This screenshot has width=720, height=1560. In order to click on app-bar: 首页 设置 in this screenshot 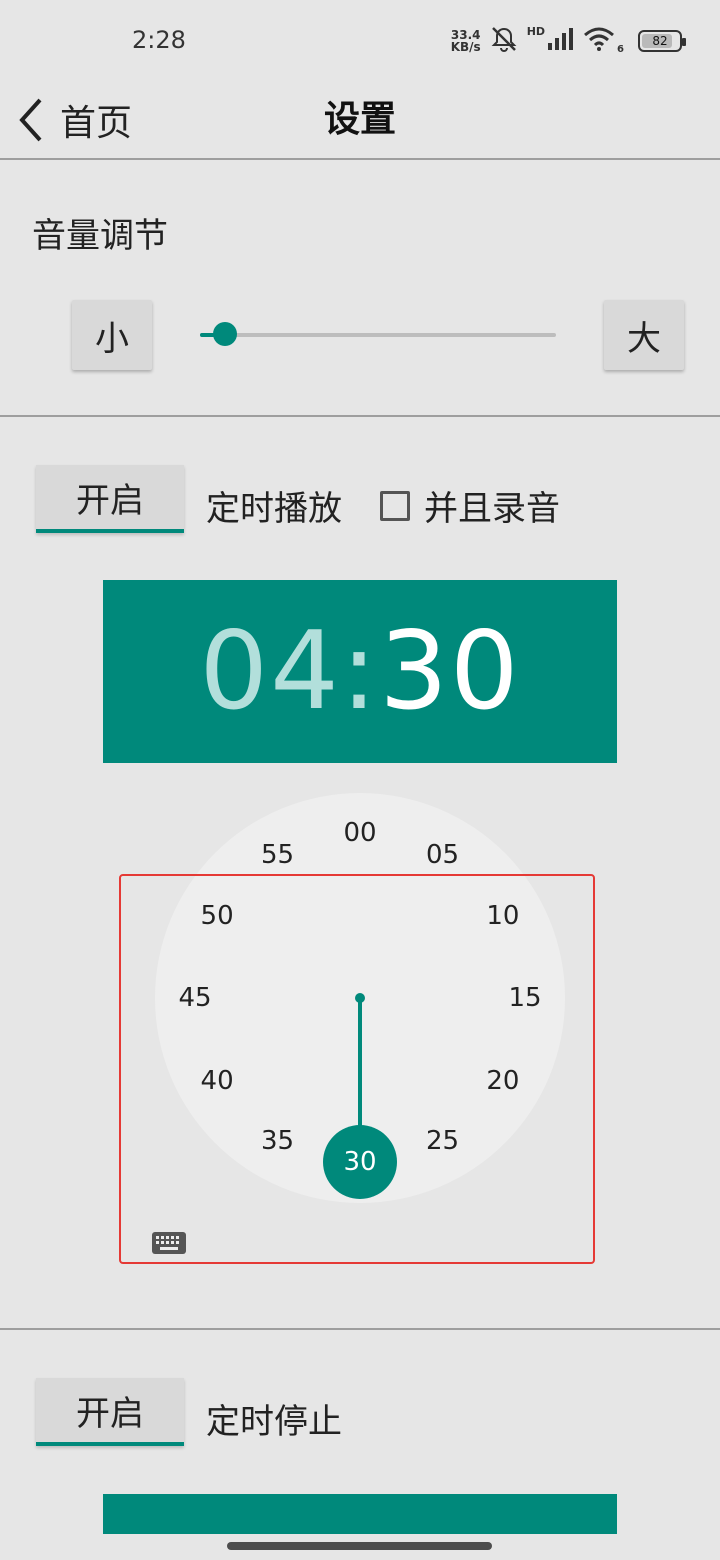, I will do `click(360, 120)`.